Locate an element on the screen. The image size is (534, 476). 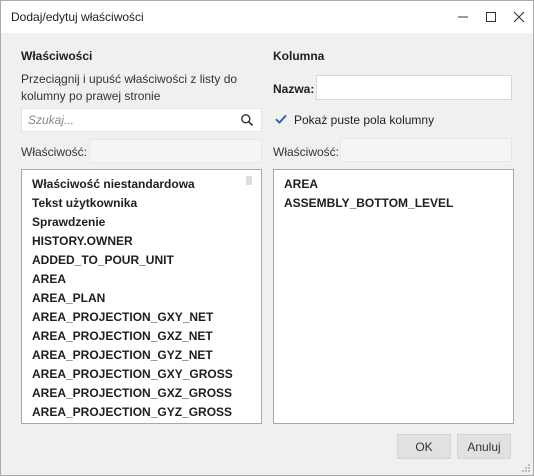
minimize-icon is located at coordinates (463, 17).